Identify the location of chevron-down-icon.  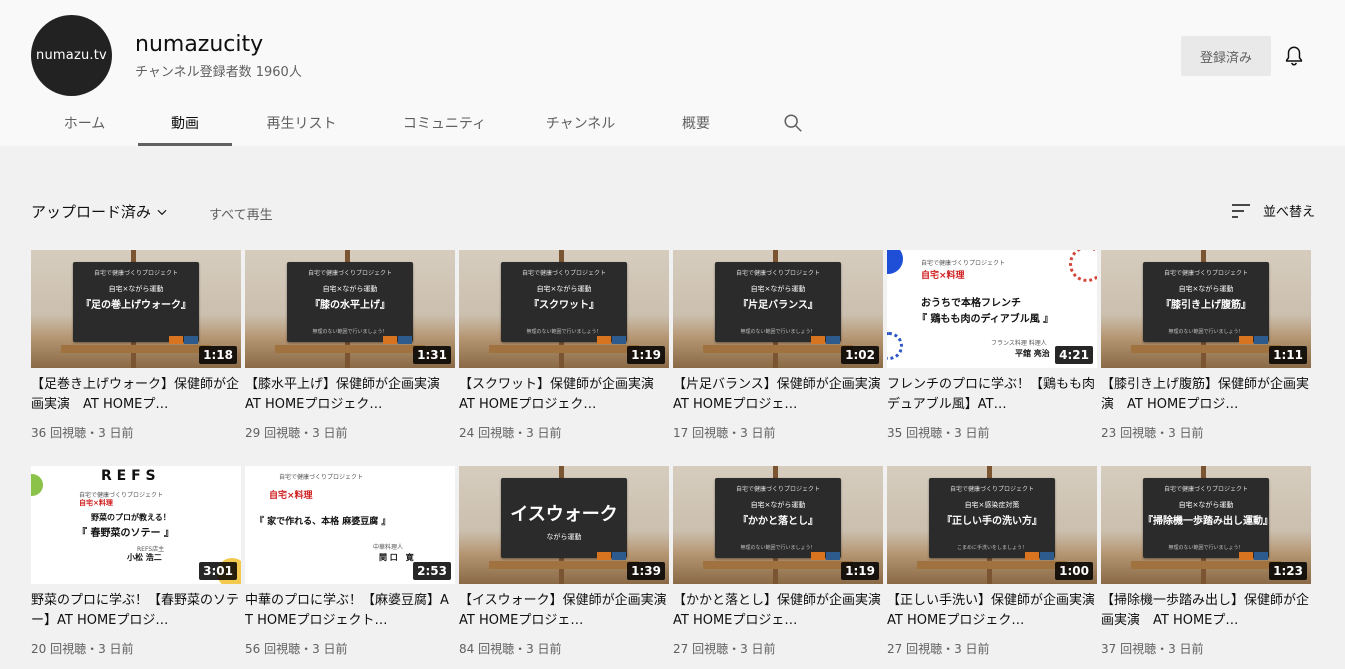
(162, 212).